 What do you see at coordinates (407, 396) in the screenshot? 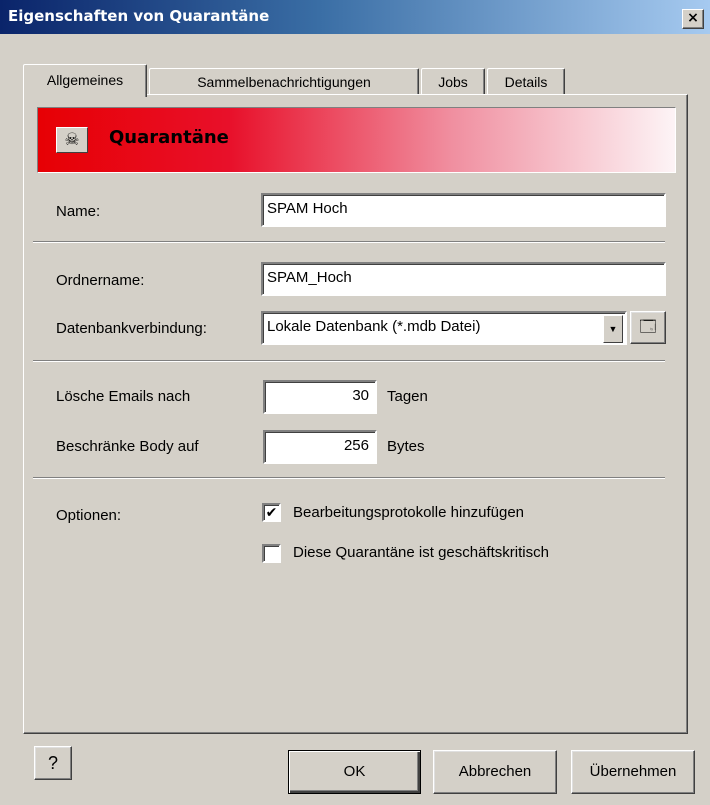
I see `delete-unit: Tagen` at bounding box center [407, 396].